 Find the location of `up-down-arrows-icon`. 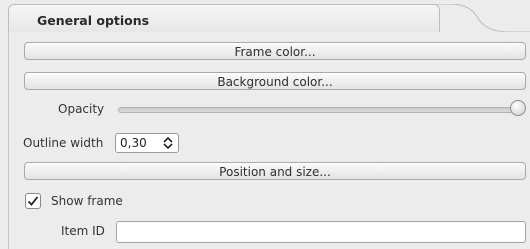

up-down-arrows-icon is located at coordinates (168, 143).